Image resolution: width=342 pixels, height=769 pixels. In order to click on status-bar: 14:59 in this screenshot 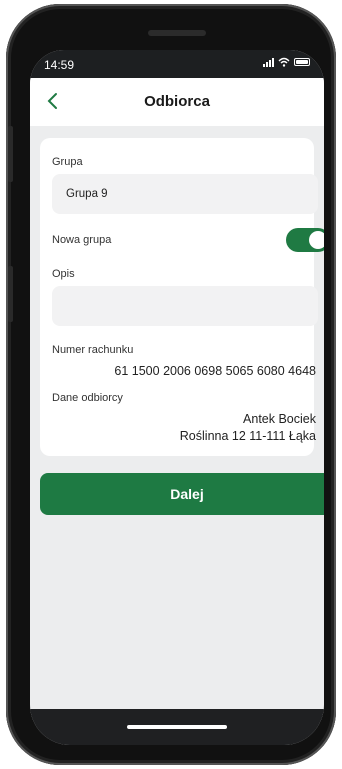, I will do `click(177, 64)`.